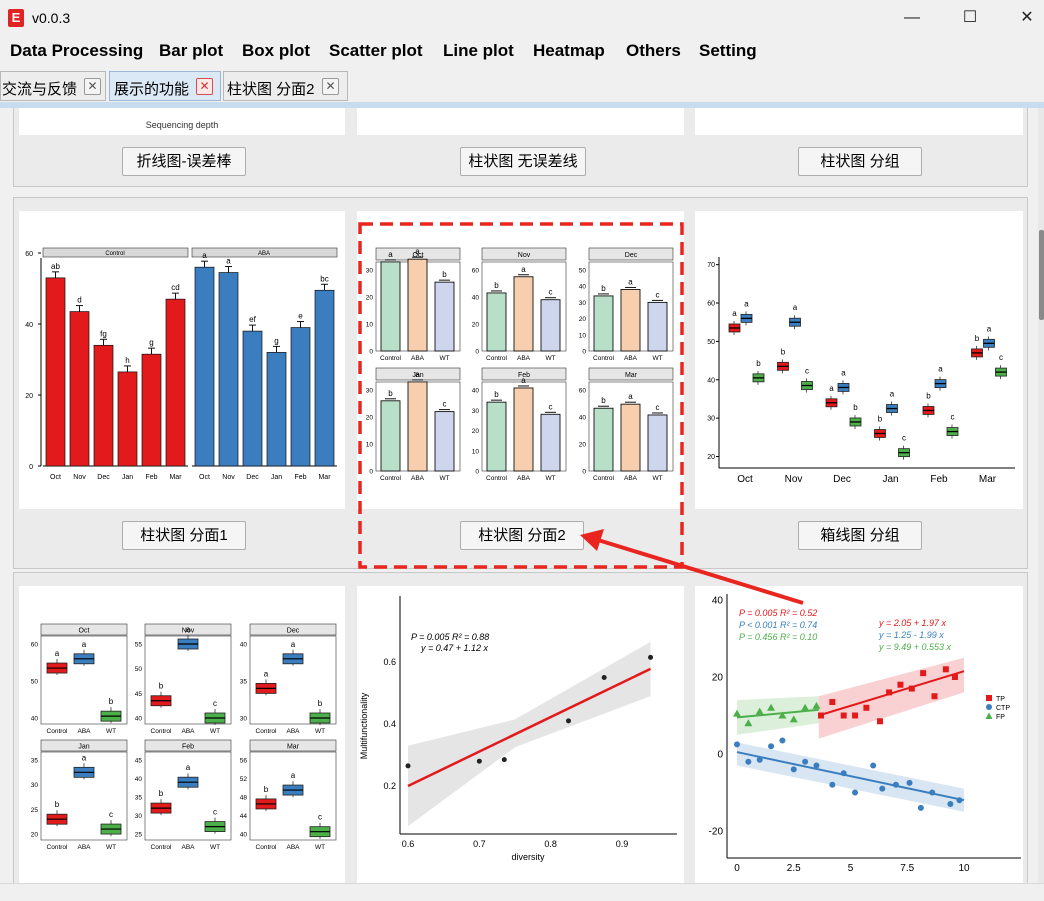 The height and width of the screenshot is (901, 1044). Describe the element at coordinates (522, 892) in the screenshot. I see `status-bar` at that location.